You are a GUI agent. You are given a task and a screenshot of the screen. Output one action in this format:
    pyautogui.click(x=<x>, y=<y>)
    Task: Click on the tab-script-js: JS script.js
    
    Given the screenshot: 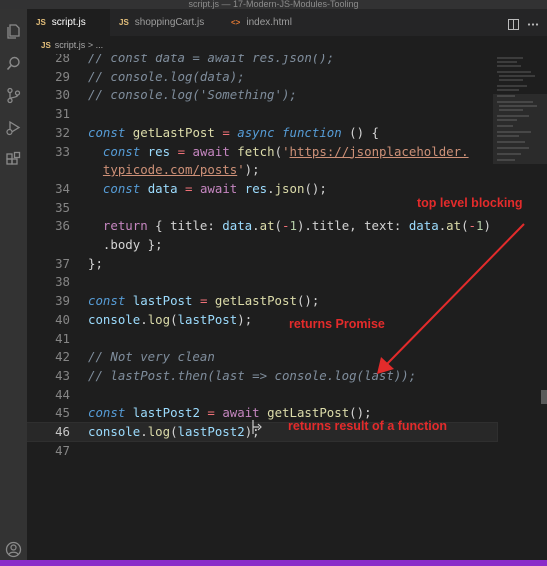 What is the action you would take?
    pyautogui.click(x=68, y=22)
    